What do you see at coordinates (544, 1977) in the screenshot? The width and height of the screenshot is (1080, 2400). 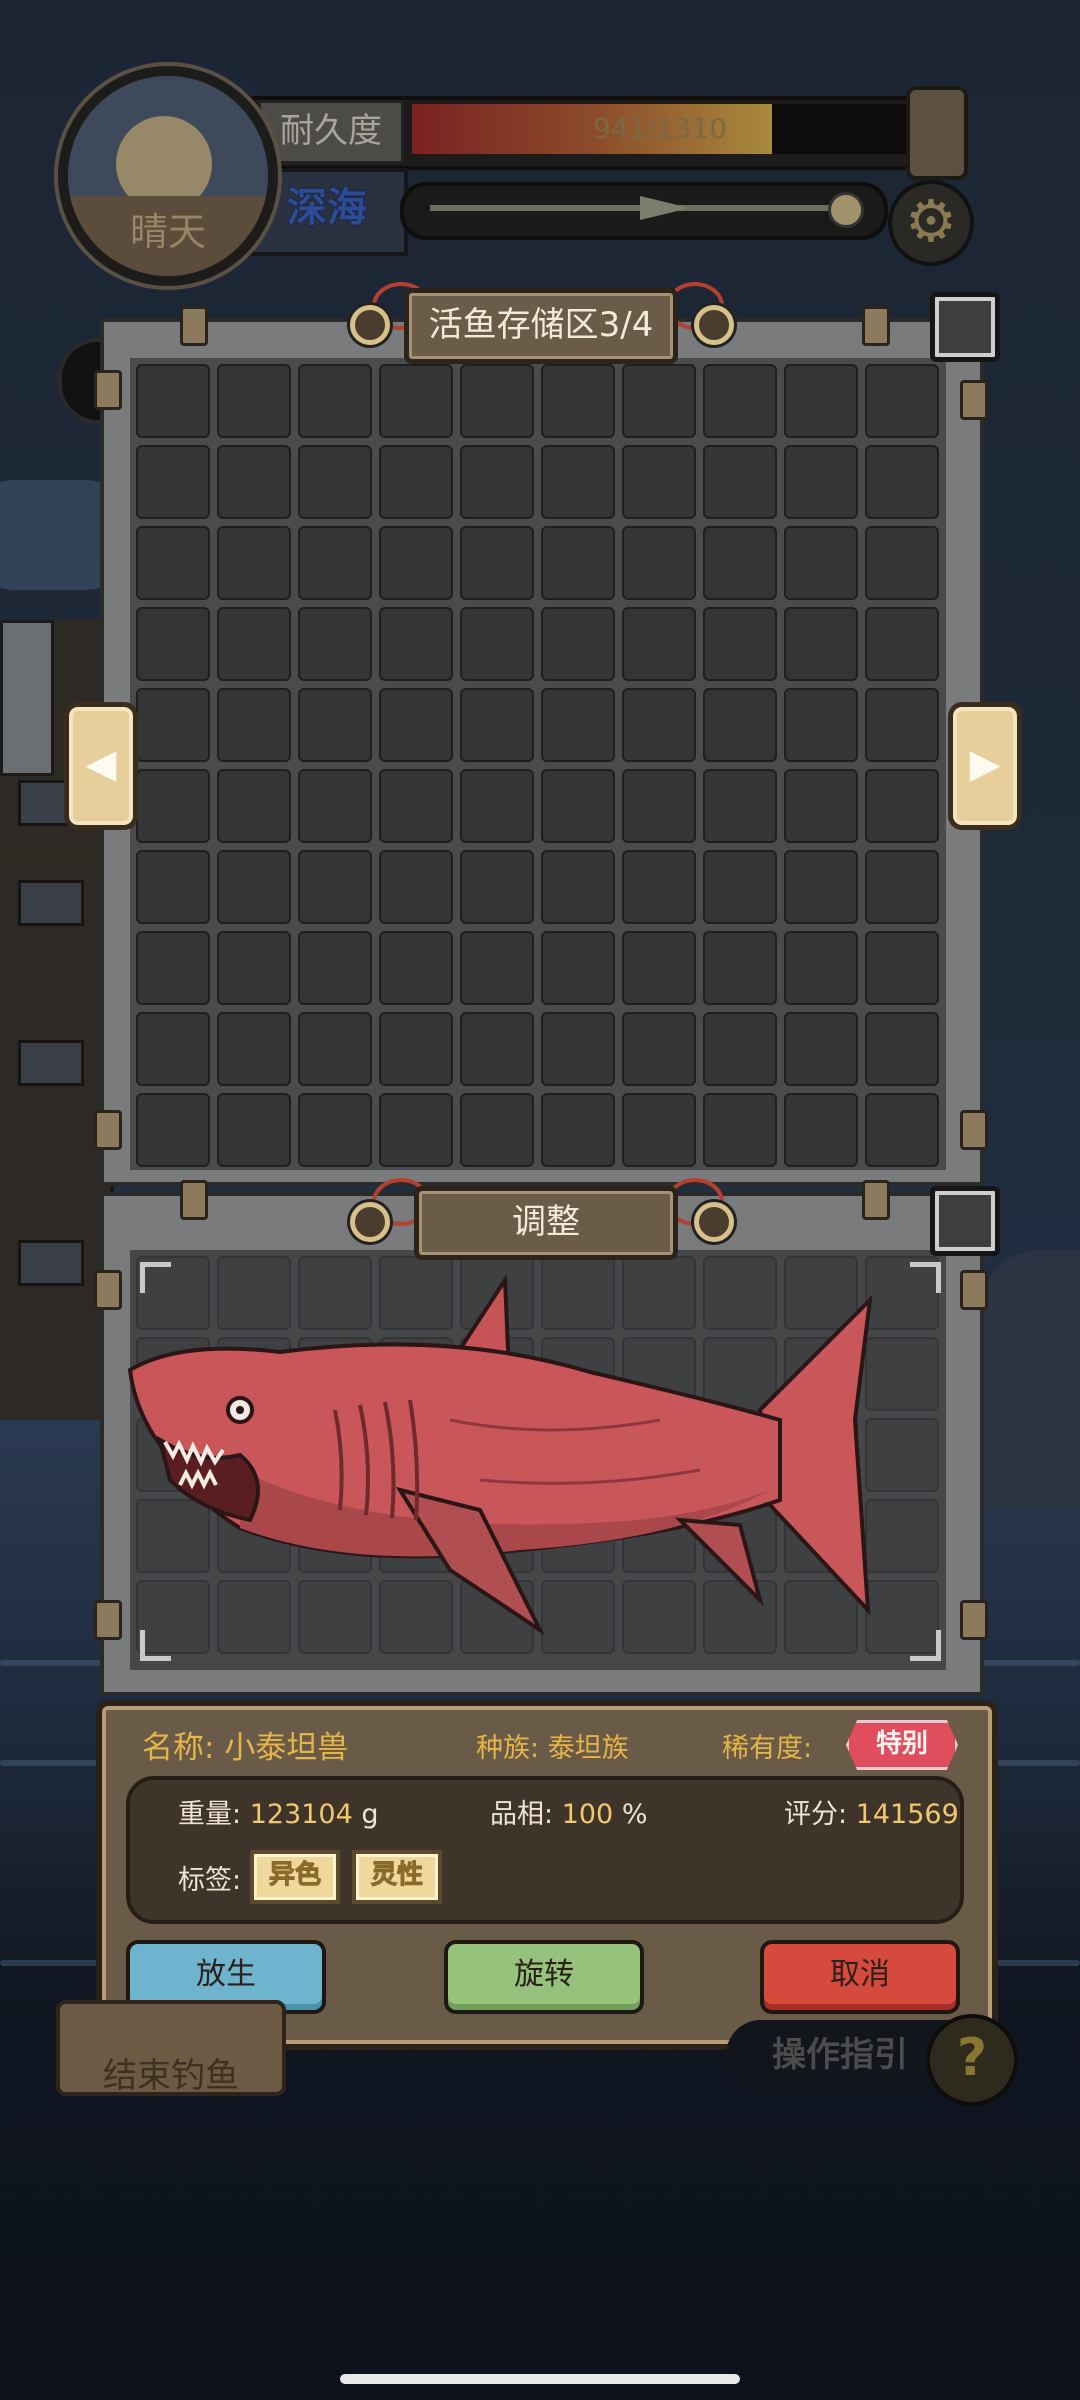 I see `rotate-button: 旋转` at bounding box center [544, 1977].